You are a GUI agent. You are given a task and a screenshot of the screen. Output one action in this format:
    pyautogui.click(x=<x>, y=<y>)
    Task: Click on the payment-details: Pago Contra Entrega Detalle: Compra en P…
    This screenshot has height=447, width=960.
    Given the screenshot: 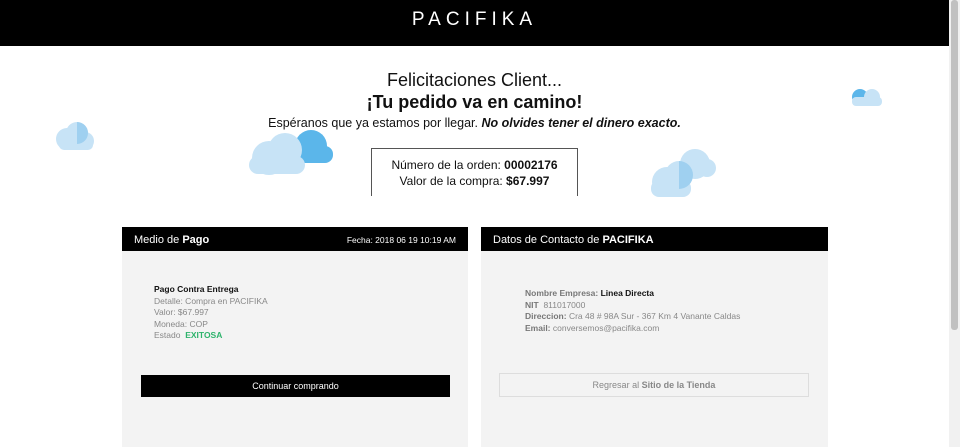 What is the action you would take?
    pyautogui.click(x=211, y=313)
    